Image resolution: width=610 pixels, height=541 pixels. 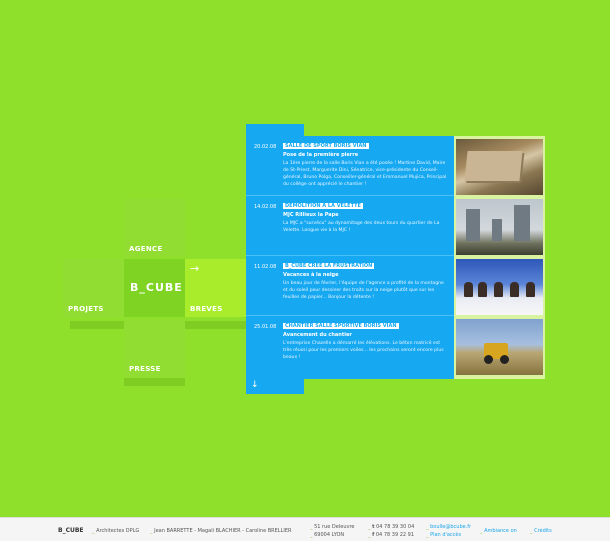 I want to click on brand-name: B_CUBE, so click(x=156, y=287).